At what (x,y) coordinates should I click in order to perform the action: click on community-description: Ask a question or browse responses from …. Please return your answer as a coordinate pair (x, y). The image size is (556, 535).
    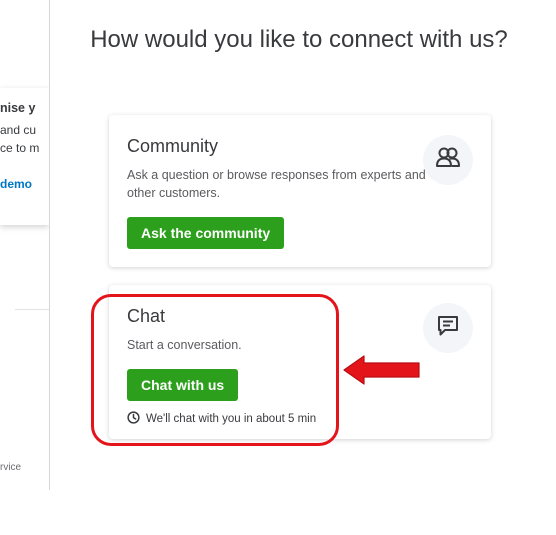
    Looking at the image, I should click on (276, 184).